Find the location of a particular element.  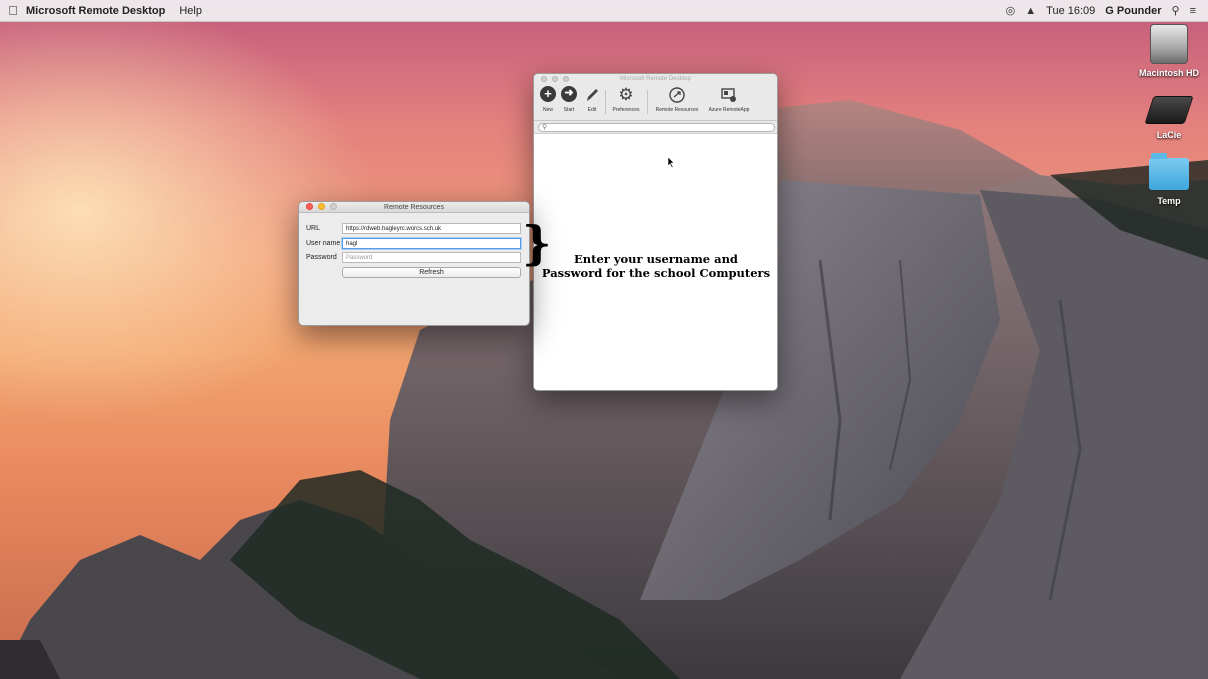

notification-center-icon: ≡ is located at coordinates (1193, 11).